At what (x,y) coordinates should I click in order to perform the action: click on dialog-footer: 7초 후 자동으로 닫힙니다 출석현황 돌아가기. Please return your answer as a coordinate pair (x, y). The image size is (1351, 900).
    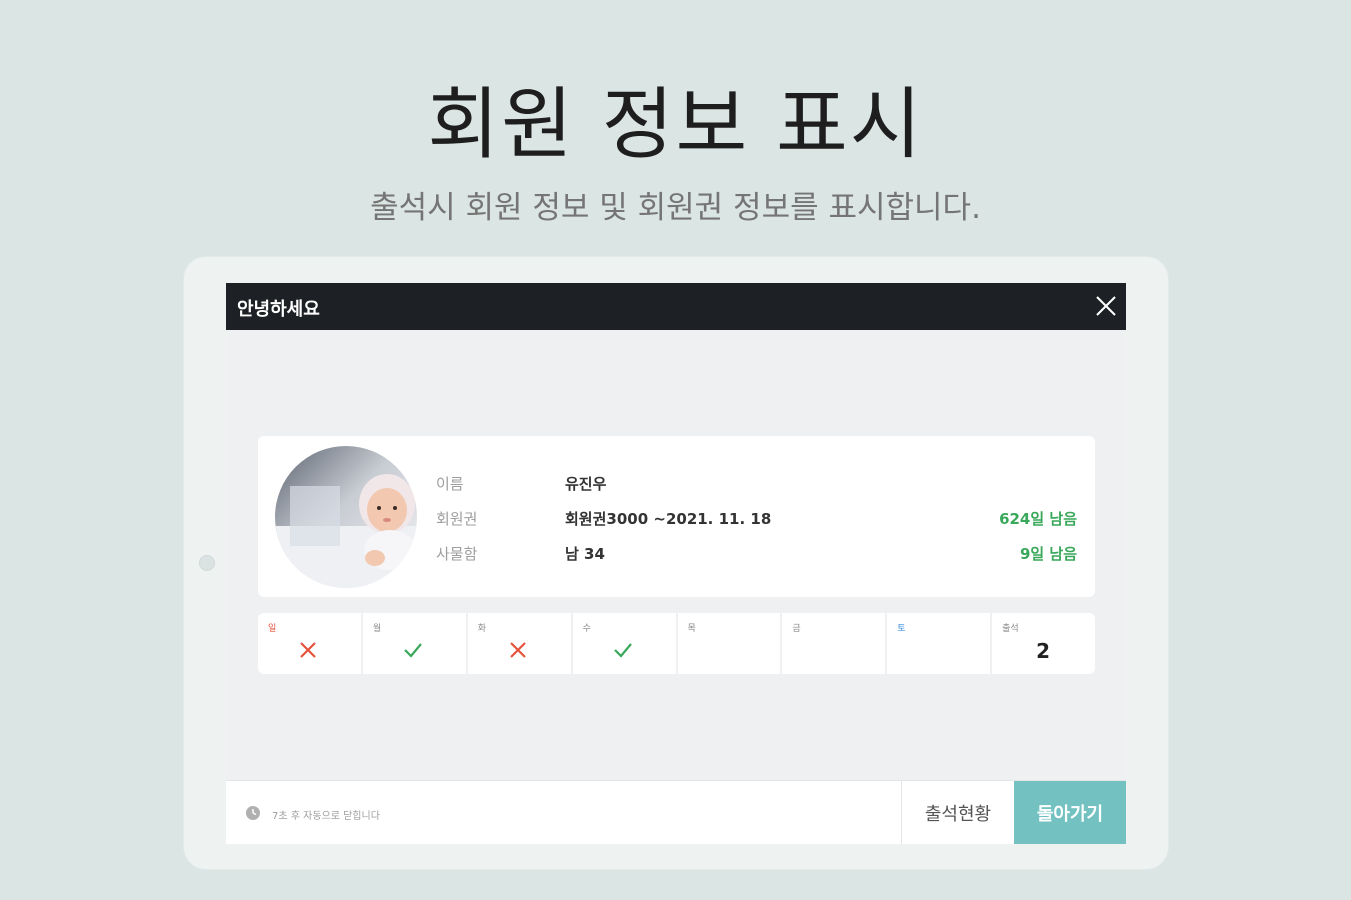
    Looking at the image, I should click on (676, 812).